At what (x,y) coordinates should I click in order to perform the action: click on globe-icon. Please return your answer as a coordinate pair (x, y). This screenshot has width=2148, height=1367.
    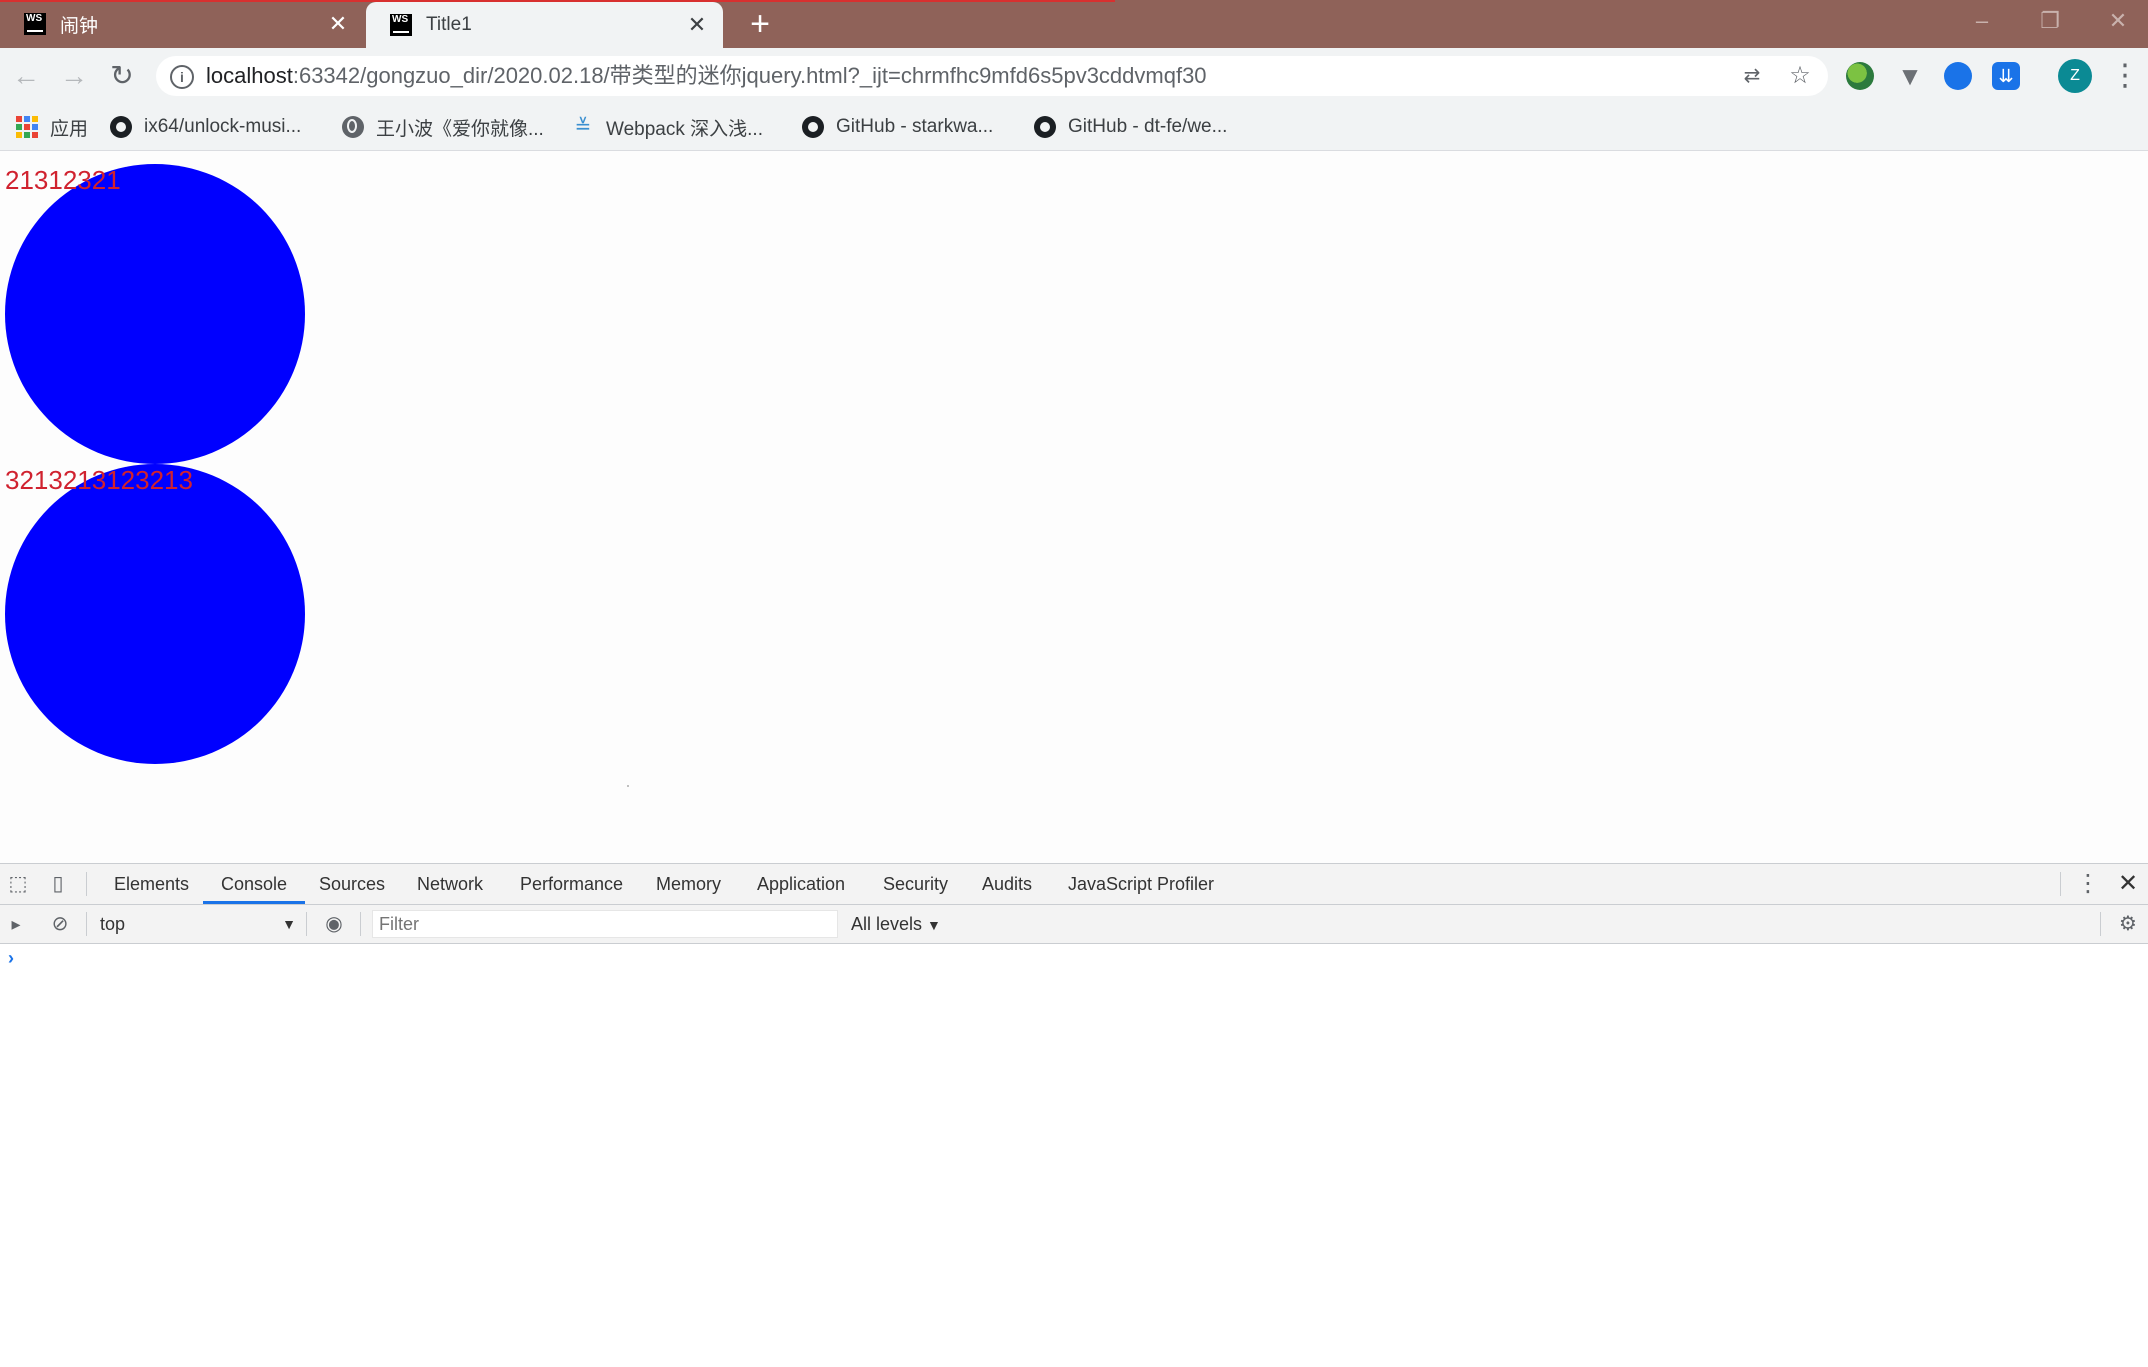
    Looking at the image, I should click on (353, 127).